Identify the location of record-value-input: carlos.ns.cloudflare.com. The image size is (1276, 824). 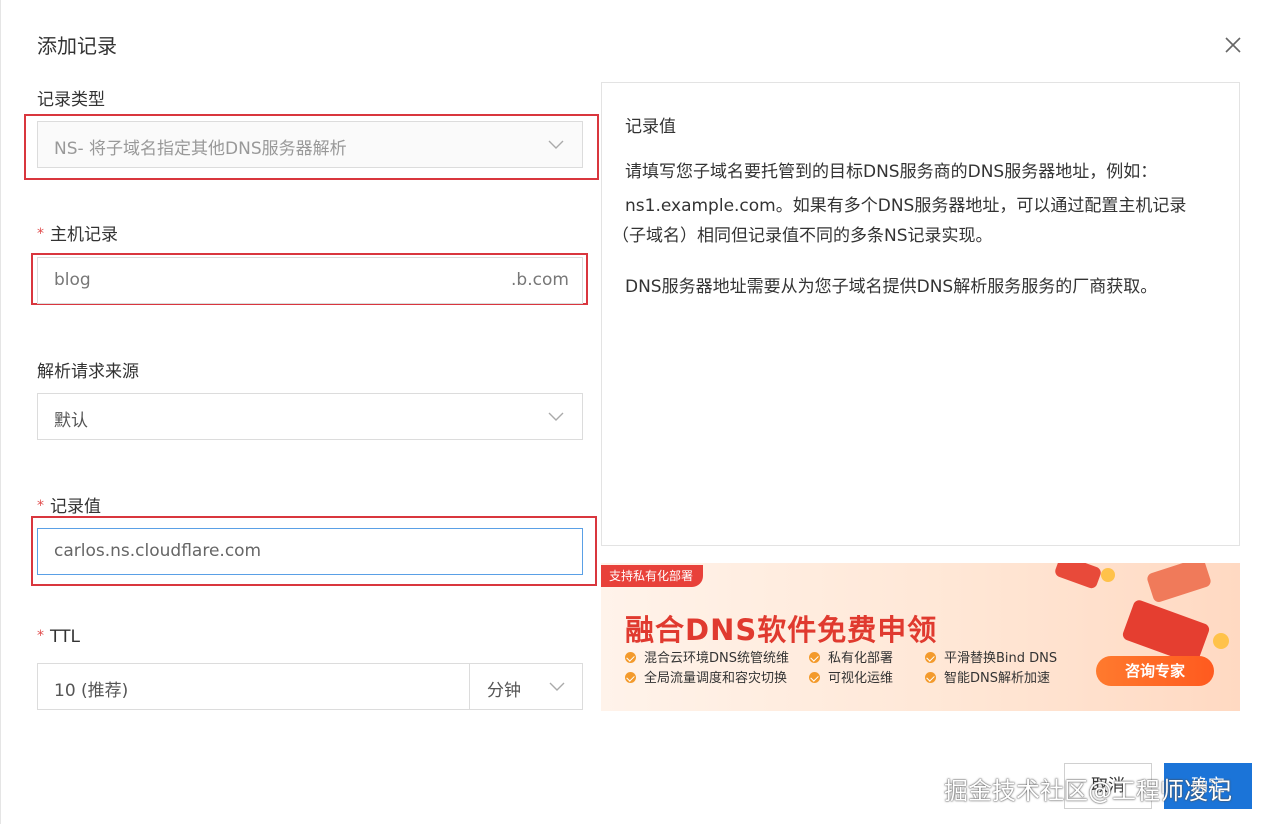
(310, 551).